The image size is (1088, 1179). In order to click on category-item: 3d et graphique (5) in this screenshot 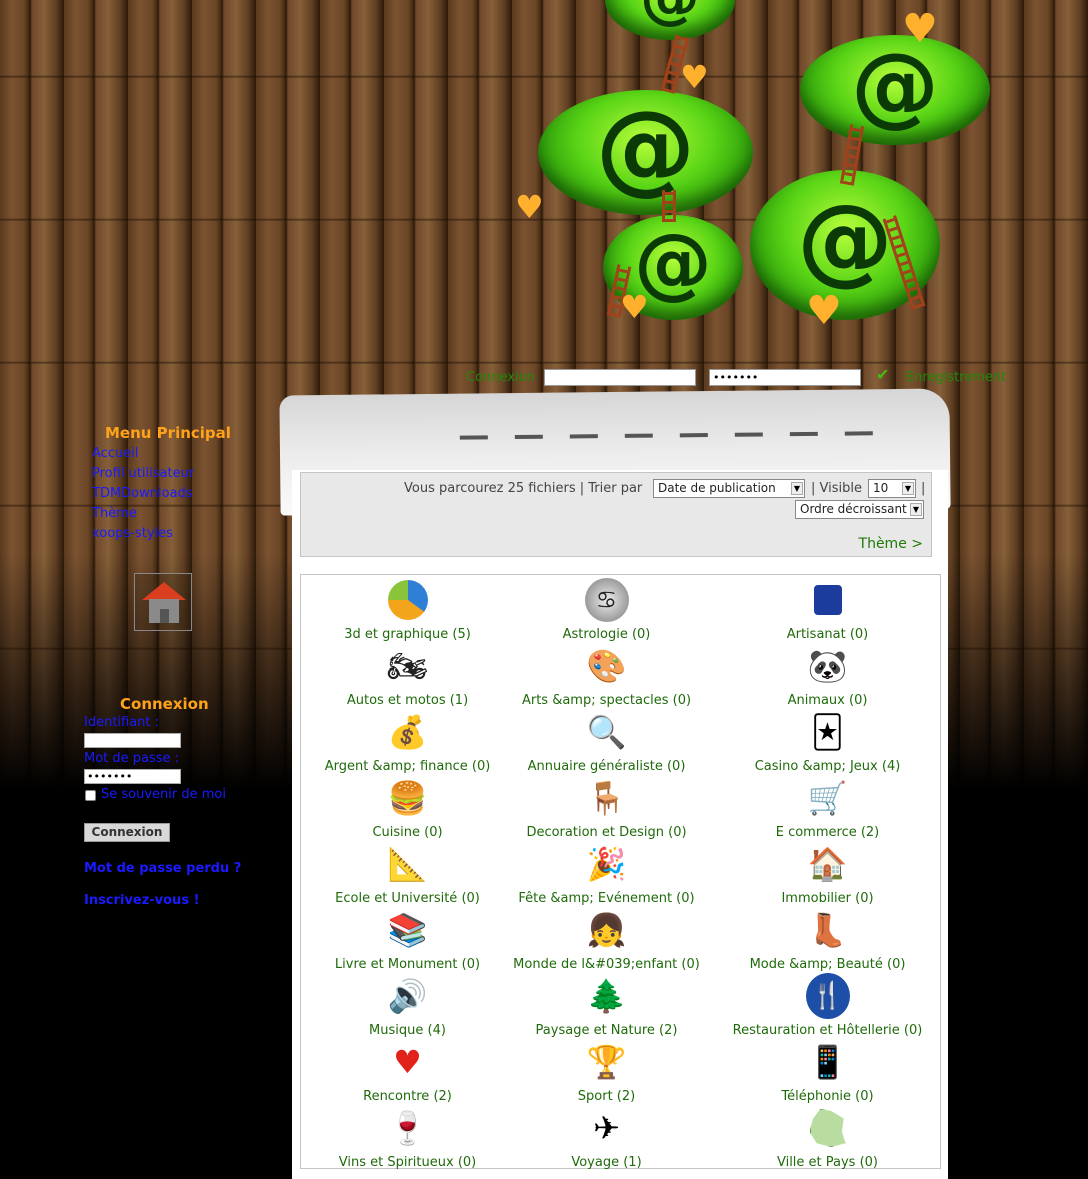, I will do `click(407, 610)`.